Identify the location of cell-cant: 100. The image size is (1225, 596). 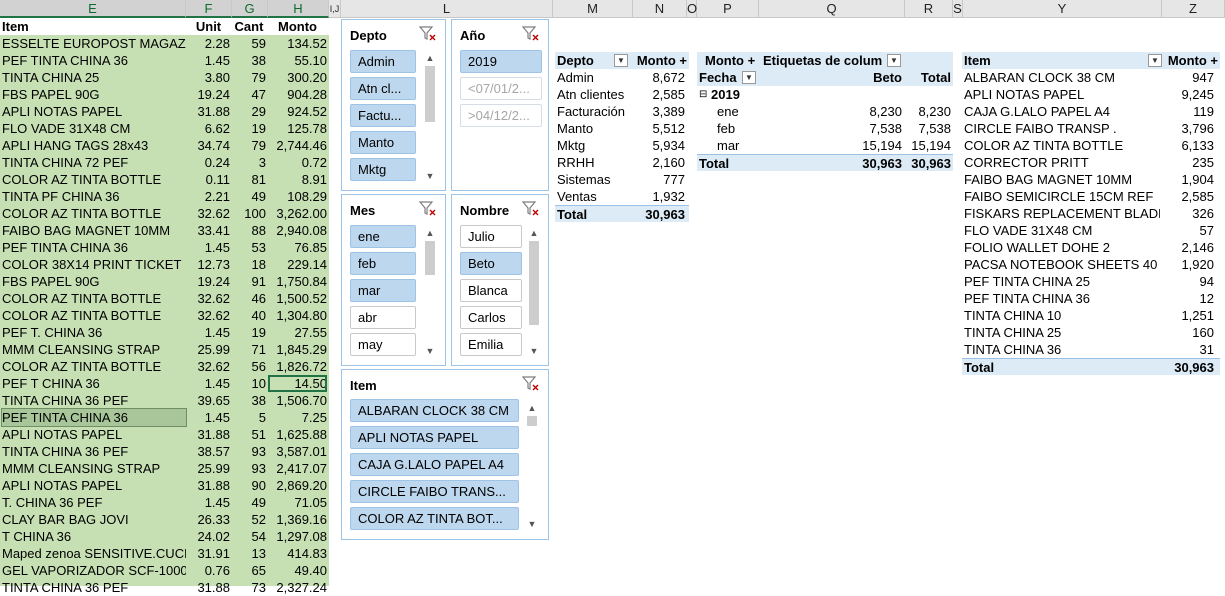
(249, 213).